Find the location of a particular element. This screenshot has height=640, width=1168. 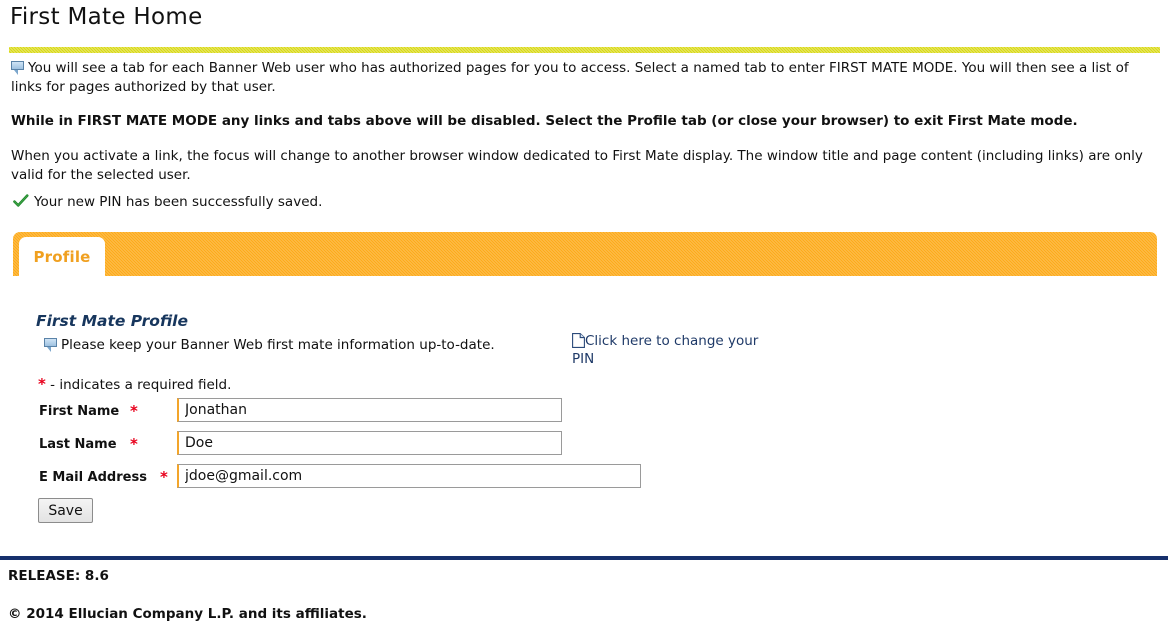

first-name-required-asterisk: * is located at coordinates (134, 411).